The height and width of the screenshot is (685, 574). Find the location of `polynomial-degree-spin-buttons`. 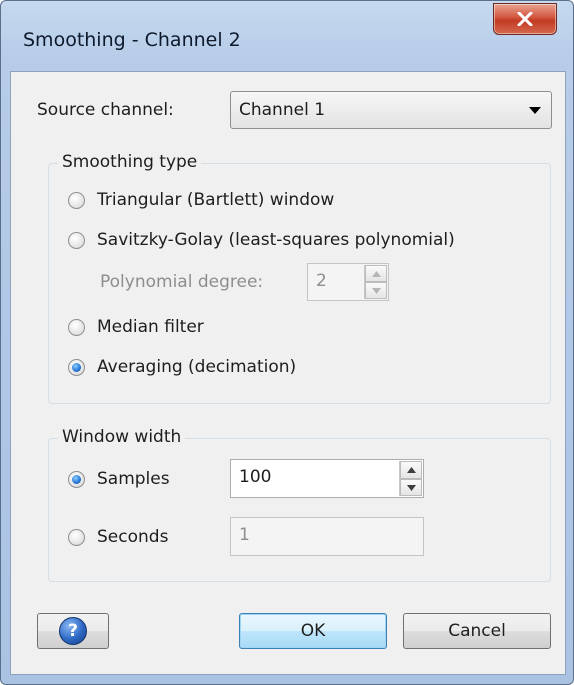

polynomial-degree-spin-buttons is located at coordinates (375, 282).